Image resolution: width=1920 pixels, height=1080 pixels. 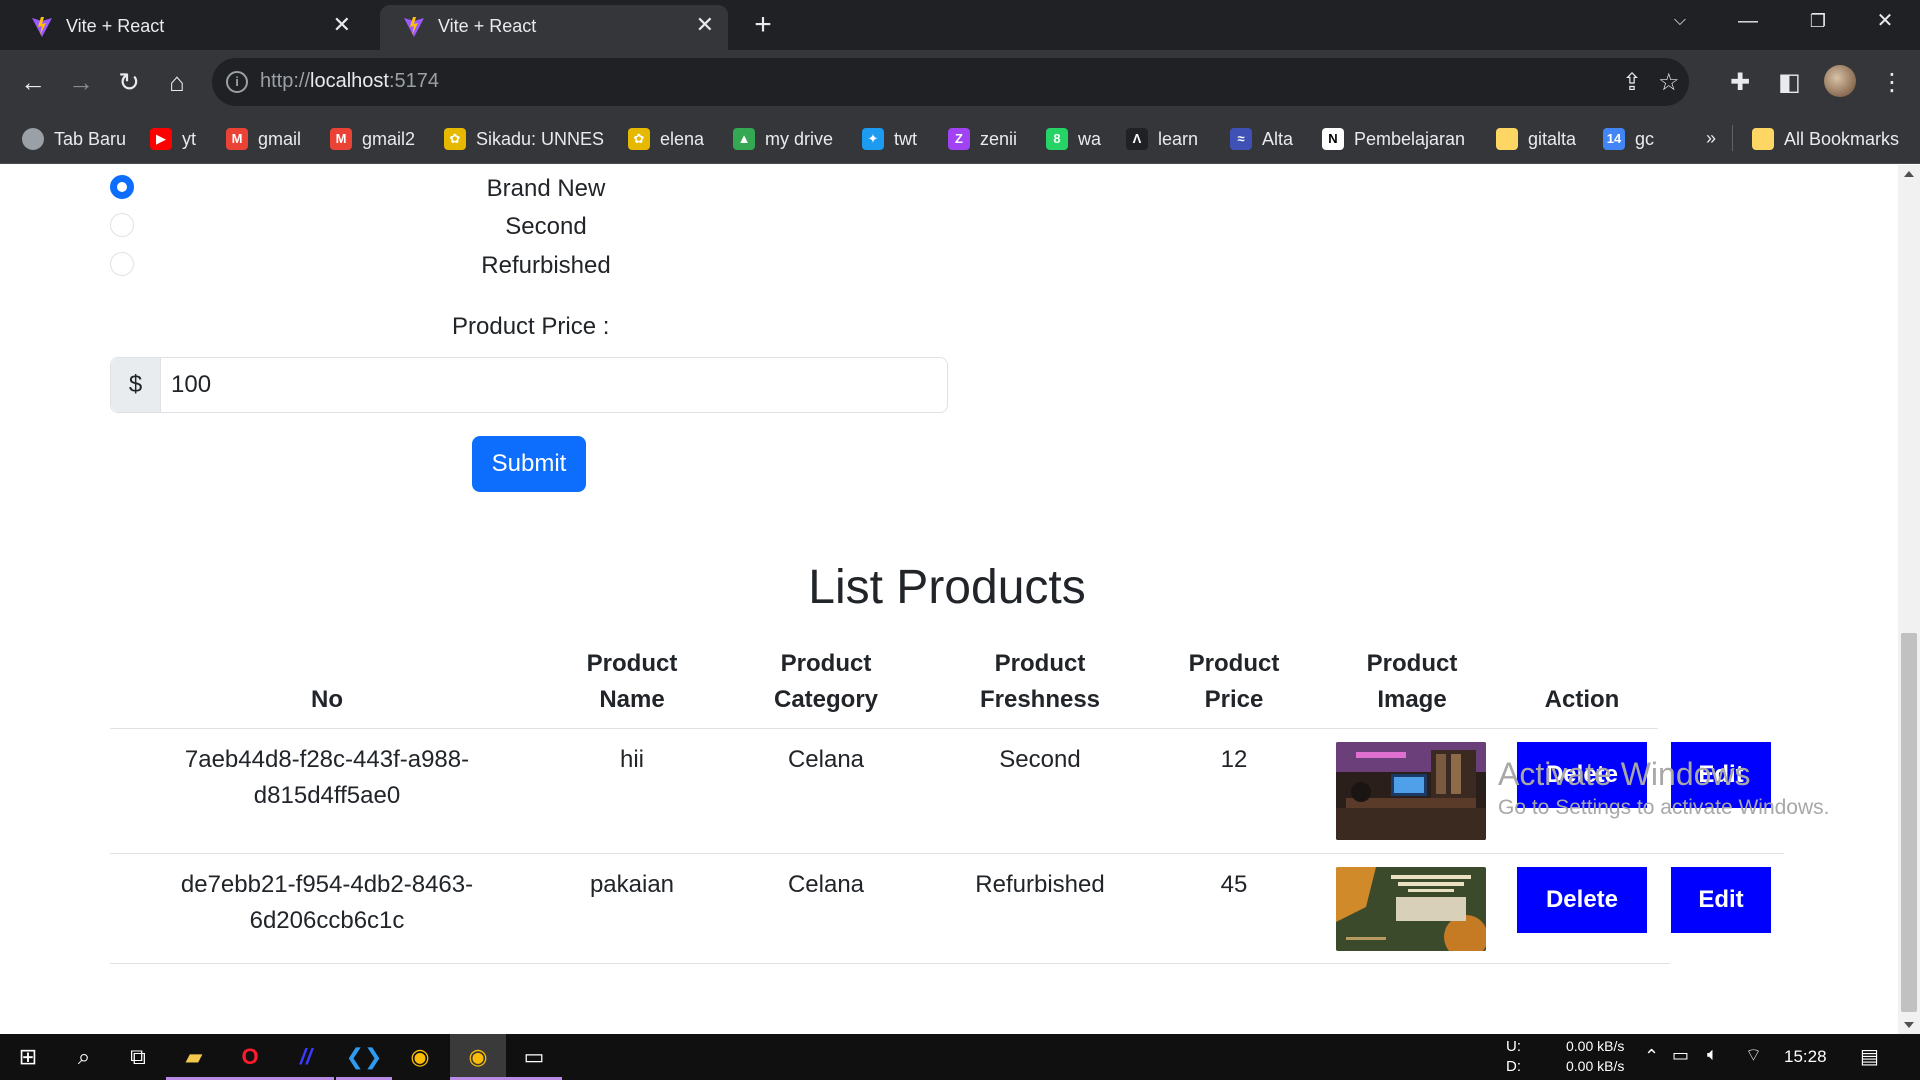 What do you see at coordinates (1789, 82) in the screenshot?
I see `side-panel-icon: ◧` at bounding box center [1789, 82].